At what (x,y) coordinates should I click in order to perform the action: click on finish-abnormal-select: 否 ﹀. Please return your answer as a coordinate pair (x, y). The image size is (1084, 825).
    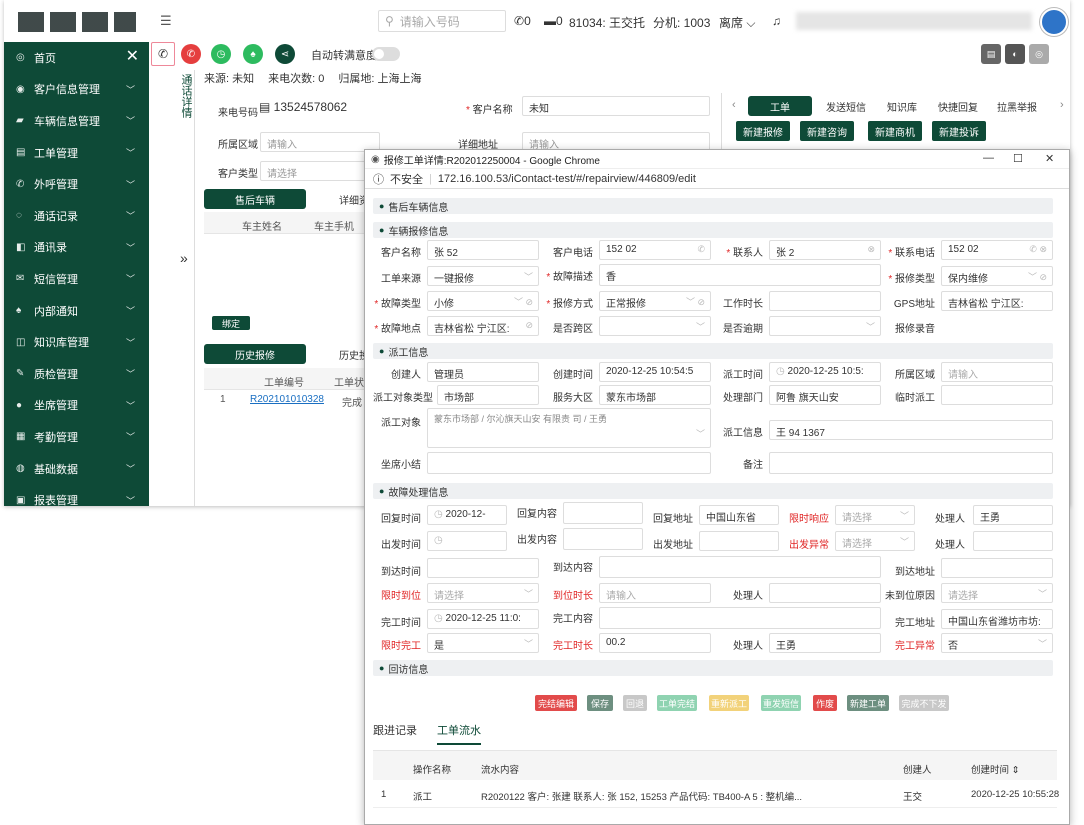
    Looking at the image, I should click on (997, 643).